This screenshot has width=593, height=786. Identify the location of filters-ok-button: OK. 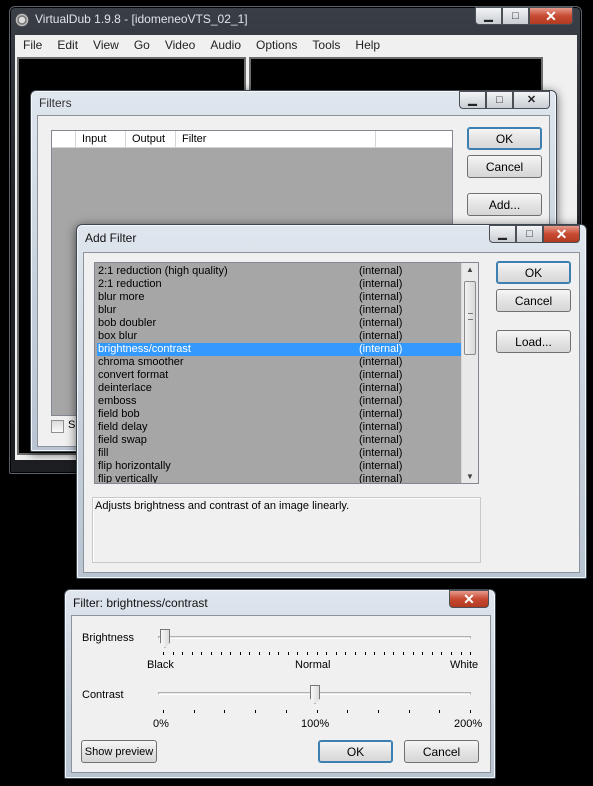
(504, 138).